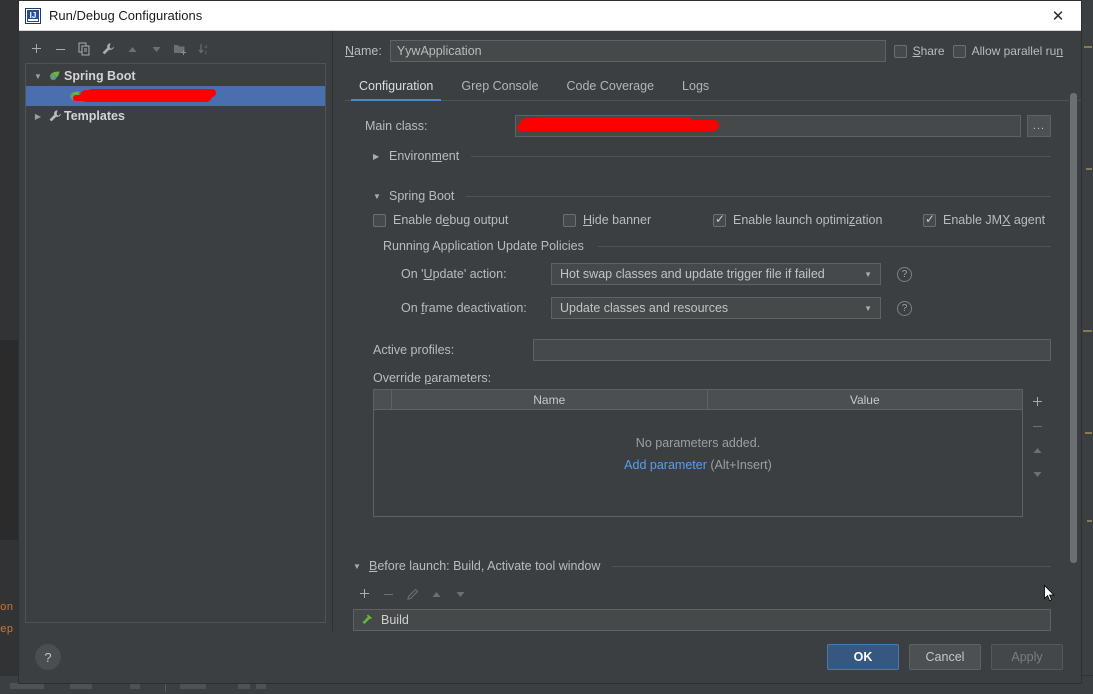  What do you see at coordinates (792, 350) in the screenshot?
I see `active-profiles-input` at bounding box center [792, 350].